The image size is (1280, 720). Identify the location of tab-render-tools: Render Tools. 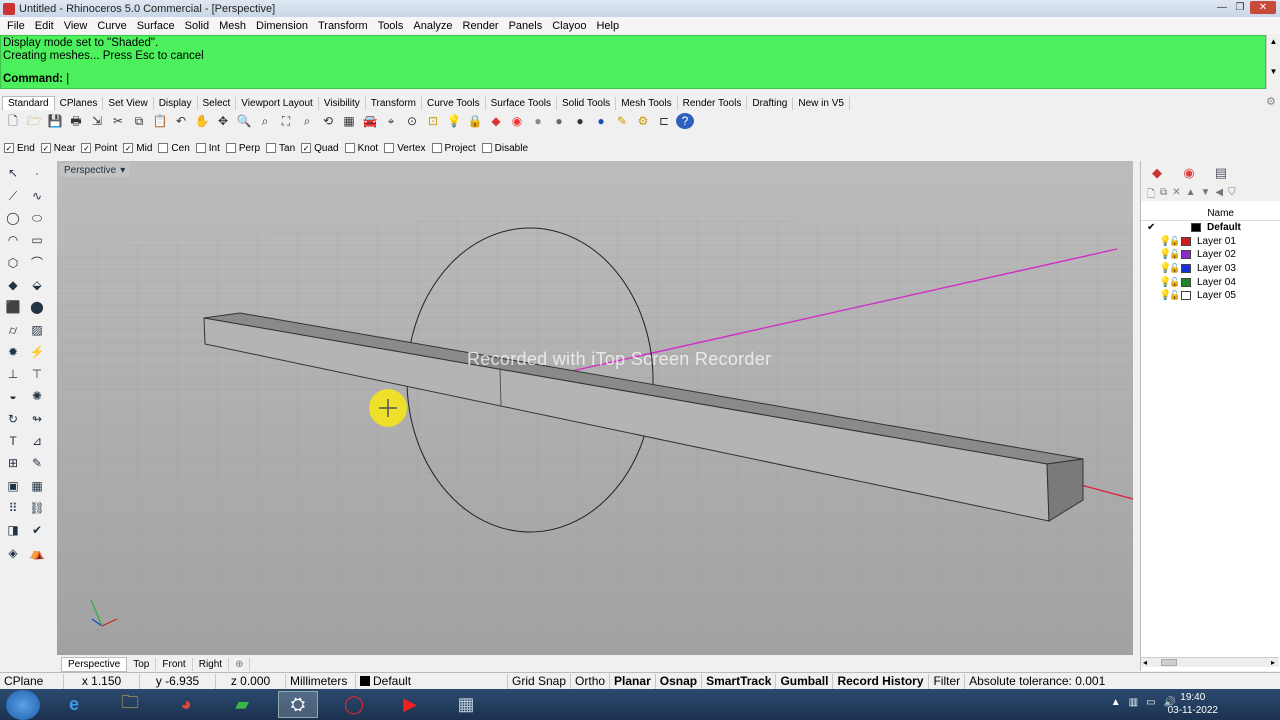
(713, 103).